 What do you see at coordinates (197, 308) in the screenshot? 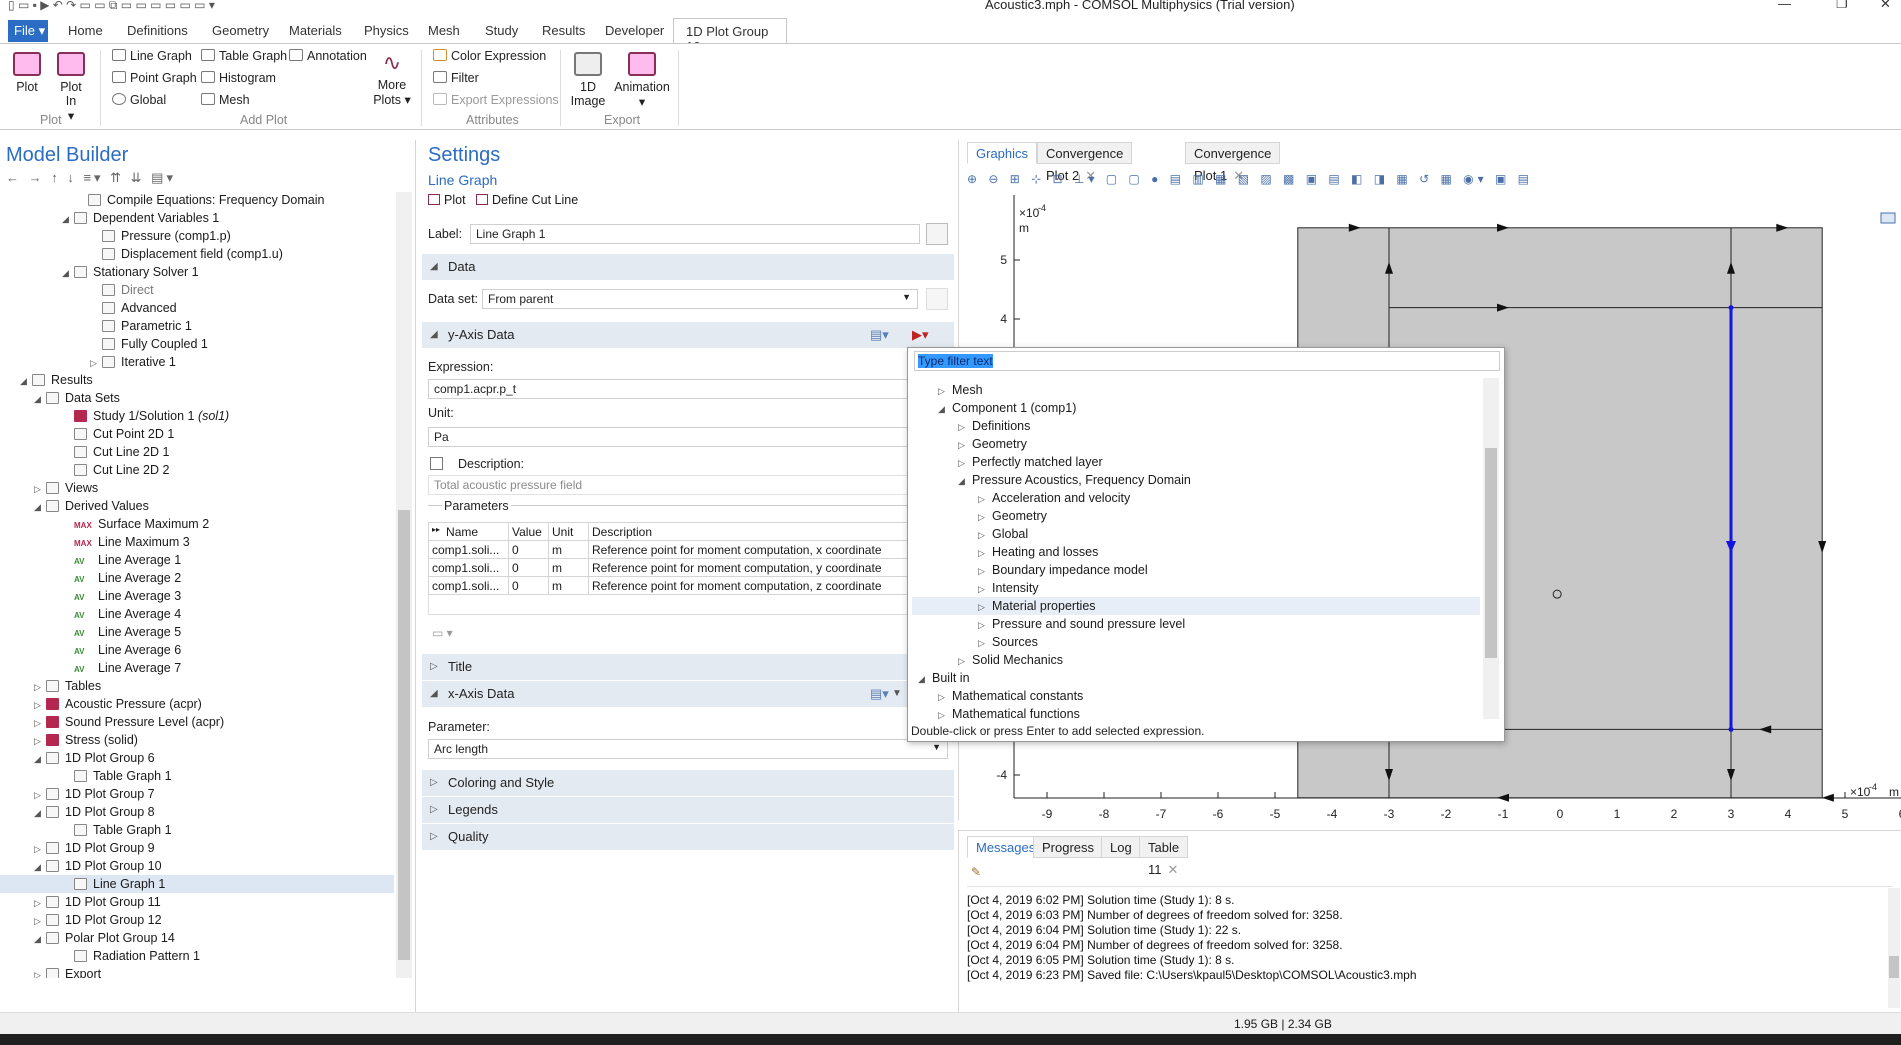
I see `tree-item: Advanced` at bounding box center [197, 308].